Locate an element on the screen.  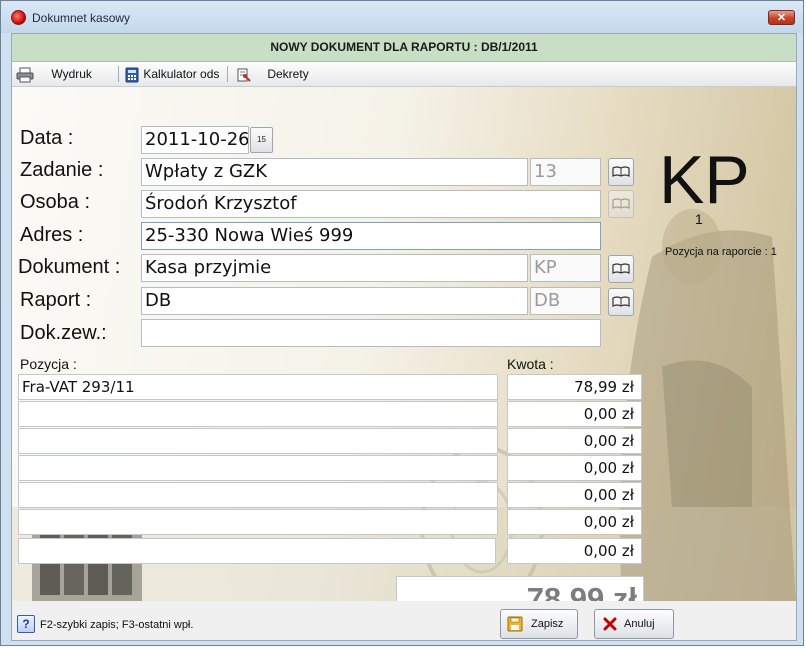
document-code-field: KP is located at coordinates (565, 268).